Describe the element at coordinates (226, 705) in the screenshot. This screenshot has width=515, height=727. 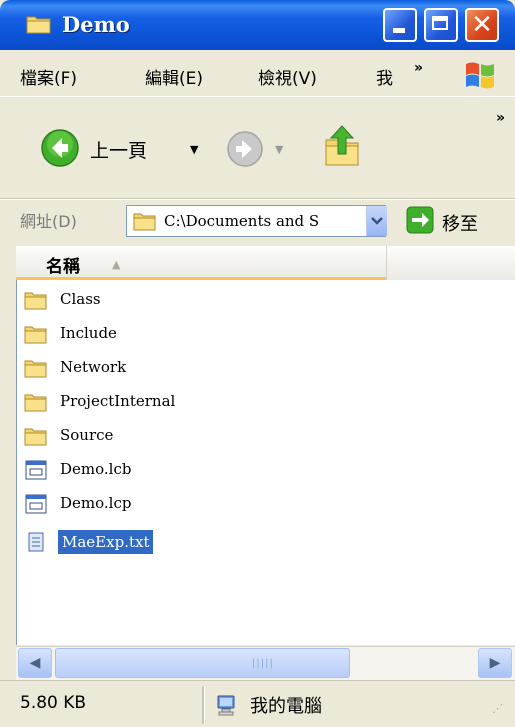
I see `computer-icon` at that location.